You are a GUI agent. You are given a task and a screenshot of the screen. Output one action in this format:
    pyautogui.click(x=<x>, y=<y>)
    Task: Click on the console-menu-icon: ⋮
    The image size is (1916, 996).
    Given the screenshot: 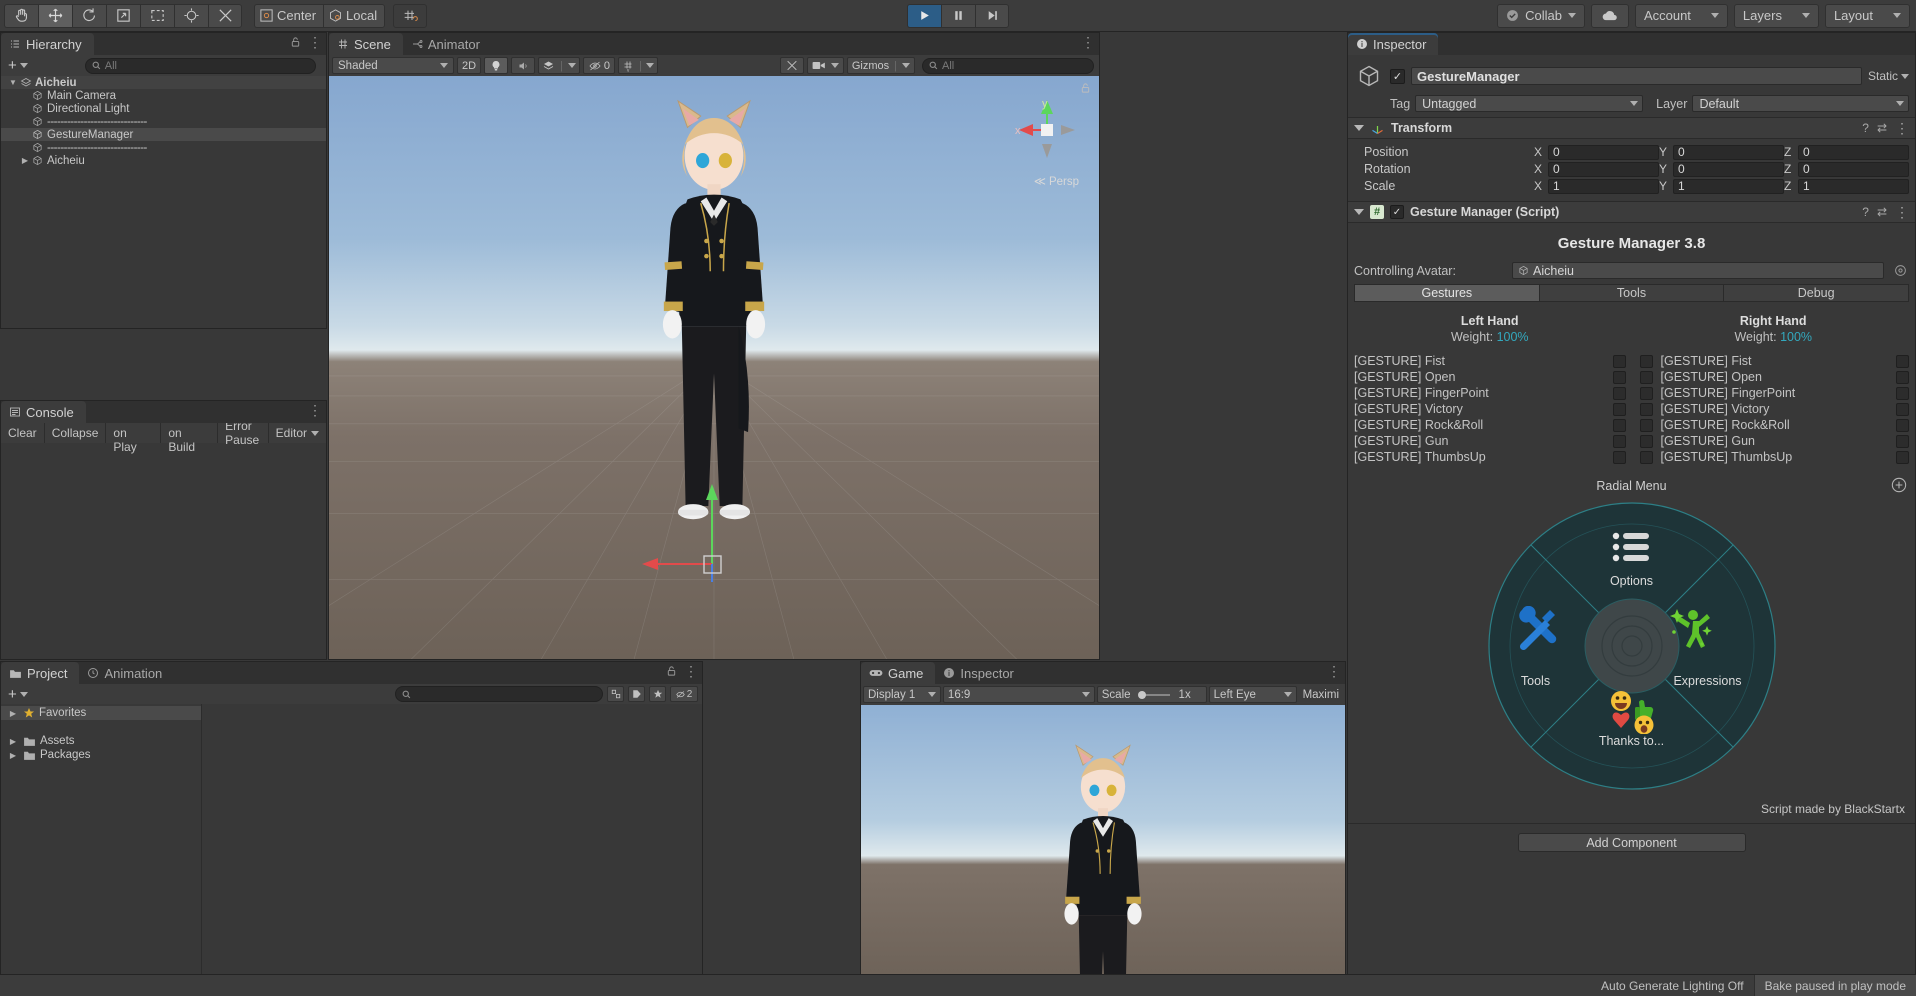 What is the action you would take?
    pyautogui.click(x=315, y=410)
    